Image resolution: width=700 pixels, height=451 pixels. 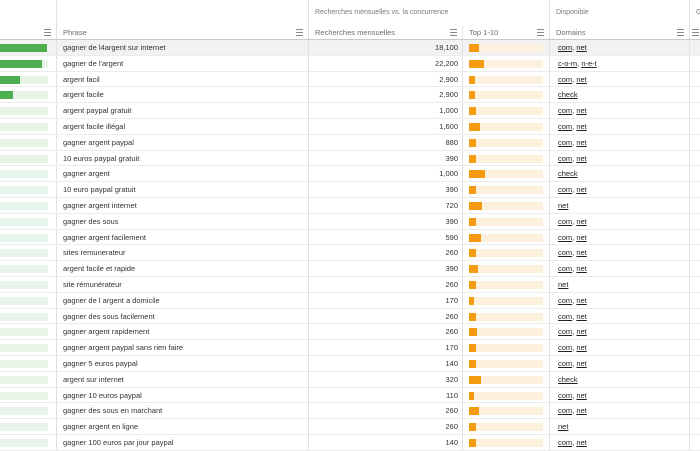 What do you see at coordinates (182, 63) in the screenshot?
I see `phrase-cell: gagner de l'argent` at bounding box center [182, 63].